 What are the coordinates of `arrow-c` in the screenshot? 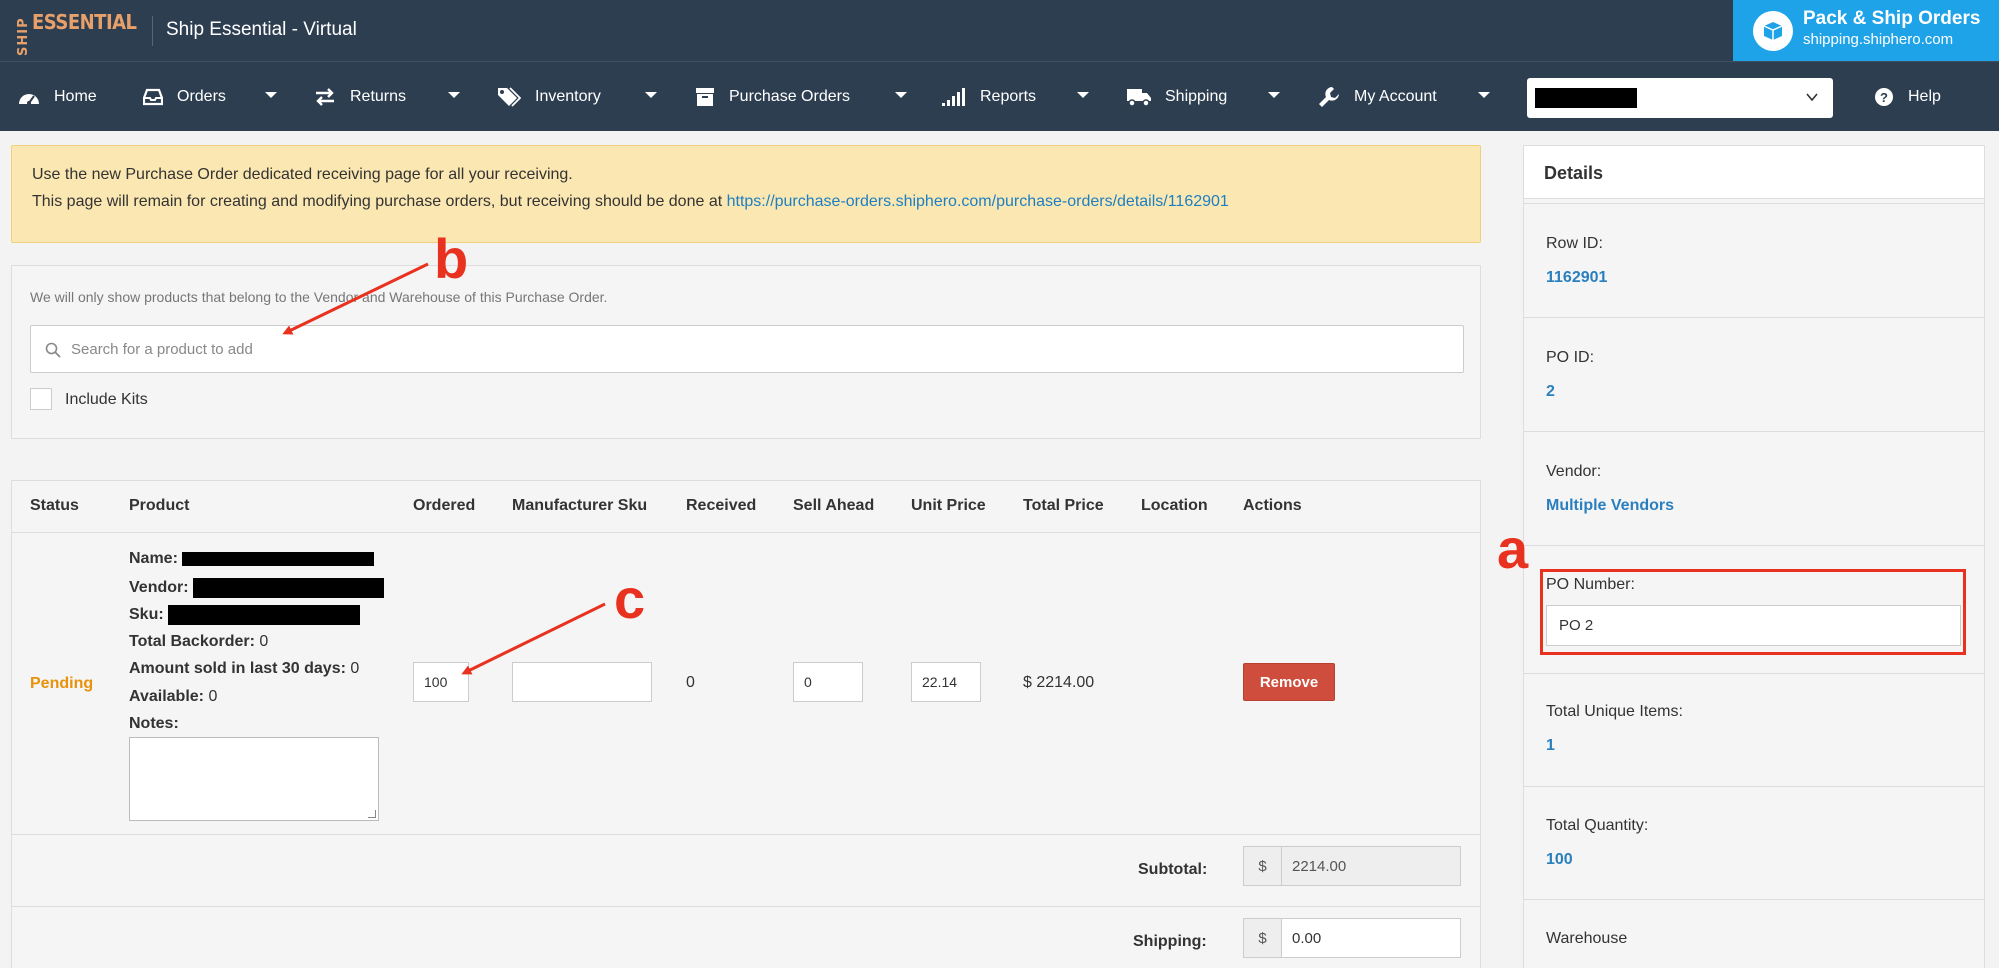 It's located at (533, 638).